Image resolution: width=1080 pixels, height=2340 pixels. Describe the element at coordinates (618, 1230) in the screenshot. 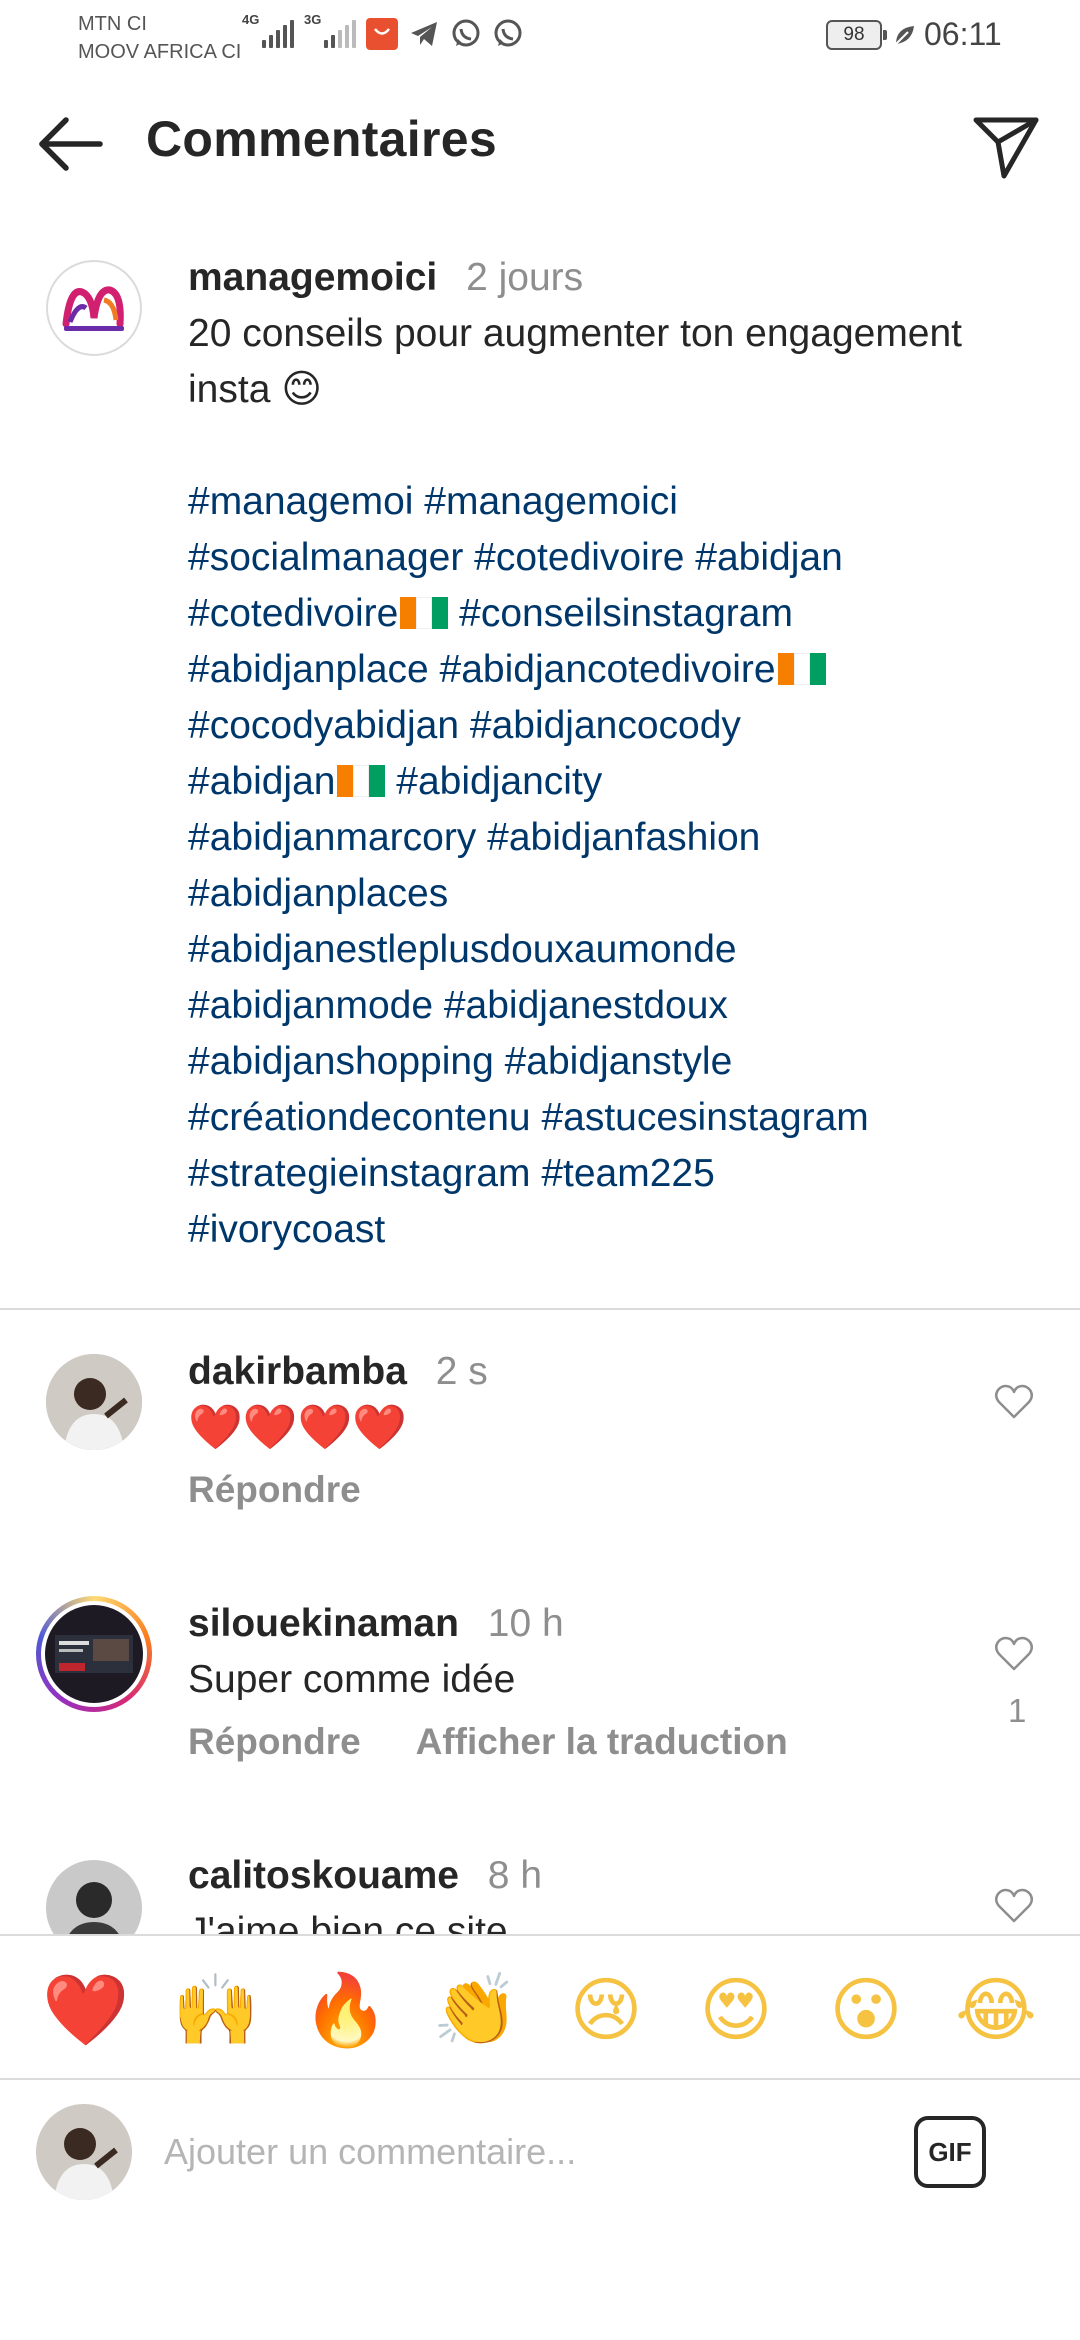

I see `hashtag-line: #ivorycoast` at that location.